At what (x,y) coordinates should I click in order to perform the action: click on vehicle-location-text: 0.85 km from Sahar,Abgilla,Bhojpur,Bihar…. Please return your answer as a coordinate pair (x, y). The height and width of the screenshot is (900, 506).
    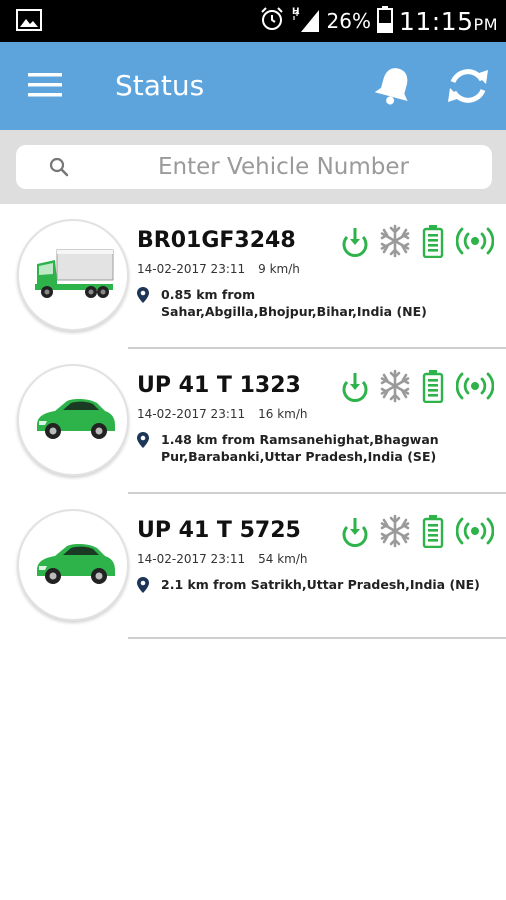
    Looking at the image, I should click on (294, 303).